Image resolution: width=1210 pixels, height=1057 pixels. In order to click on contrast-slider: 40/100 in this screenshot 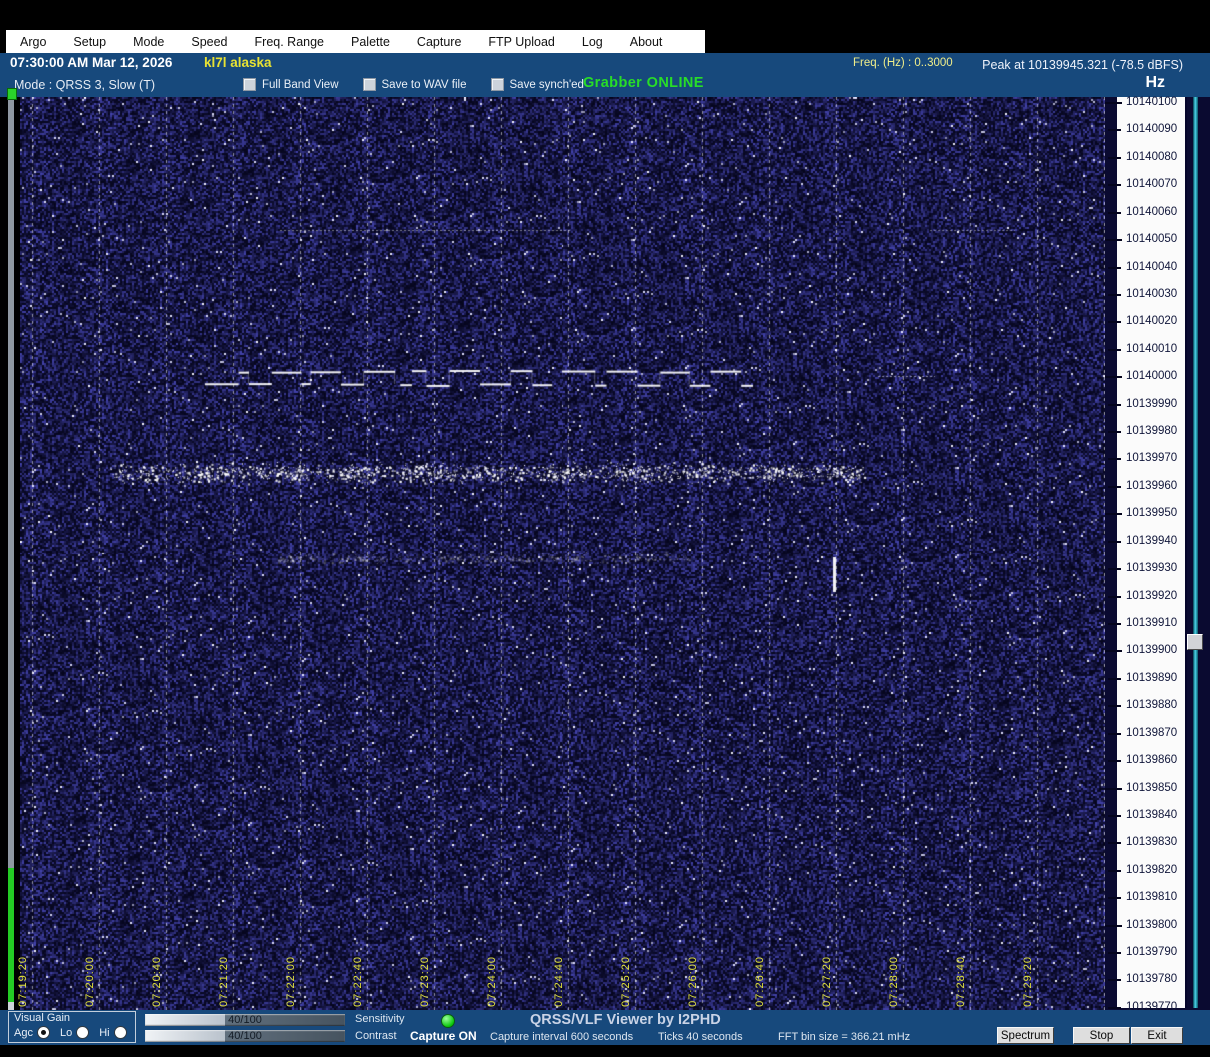, I will do `click(245, 1036)`.